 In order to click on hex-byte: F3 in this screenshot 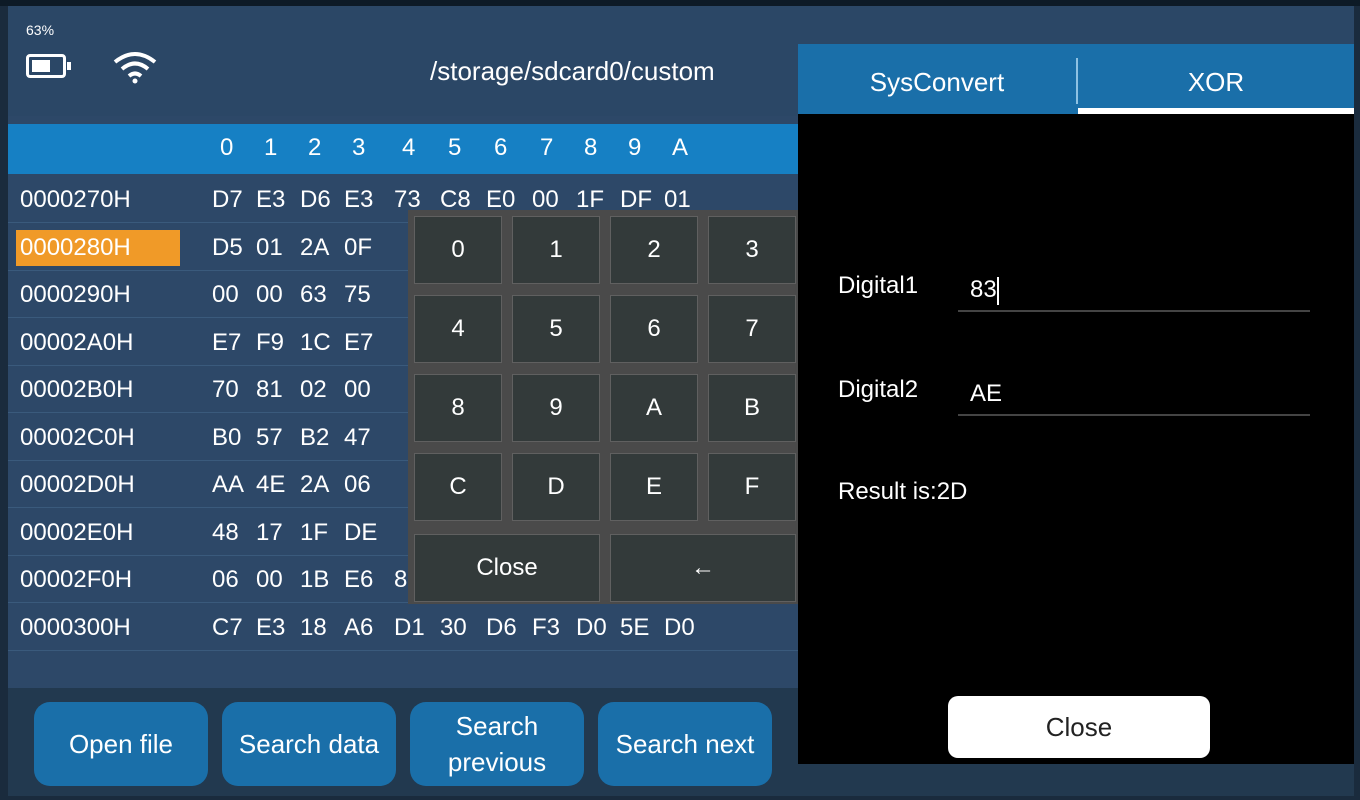, I will do `click(546, 628)`.